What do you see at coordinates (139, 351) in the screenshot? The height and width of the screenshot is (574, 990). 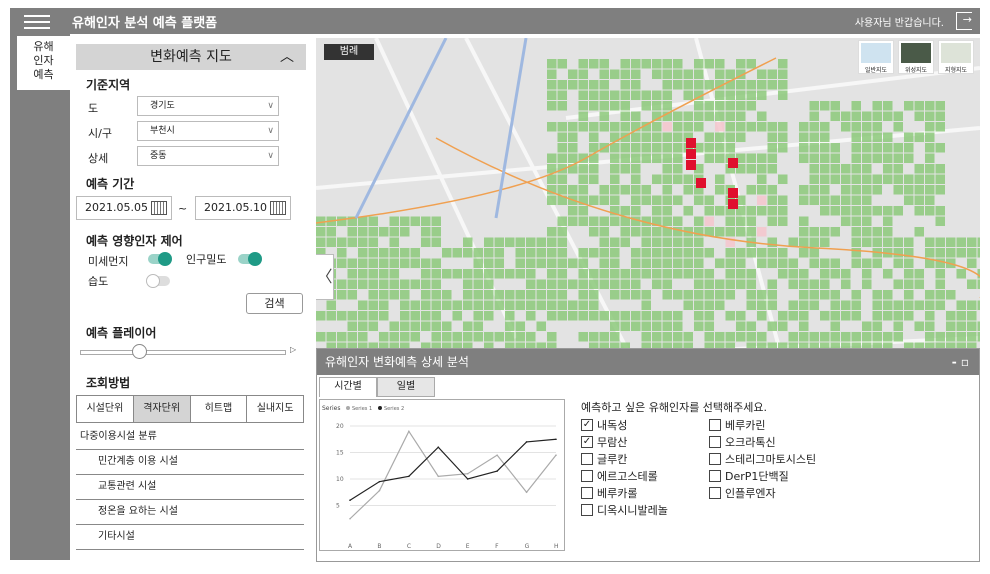 I see `prediction-slider-handle` at bounding box center [139, 351].